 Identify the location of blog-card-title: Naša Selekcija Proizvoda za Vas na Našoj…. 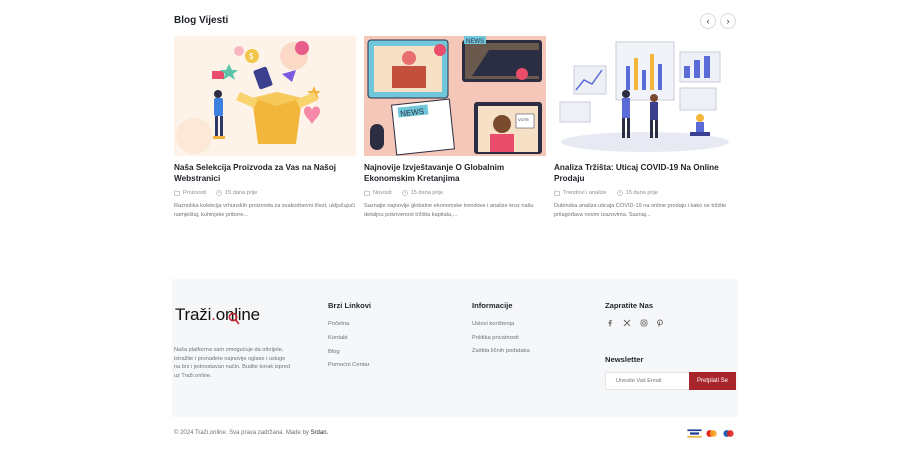
(265, 173).